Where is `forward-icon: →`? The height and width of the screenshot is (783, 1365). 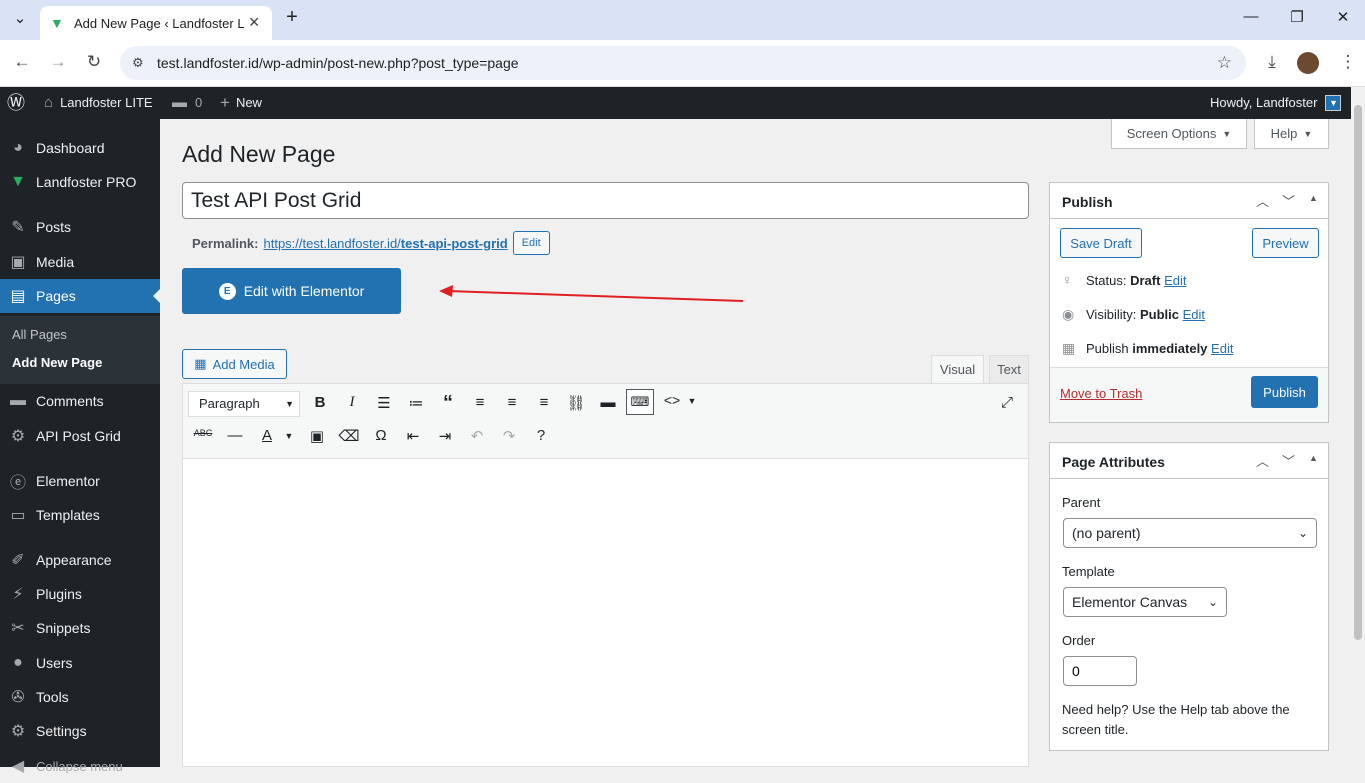 forward-icon: → is located at coordinates (58, 62).